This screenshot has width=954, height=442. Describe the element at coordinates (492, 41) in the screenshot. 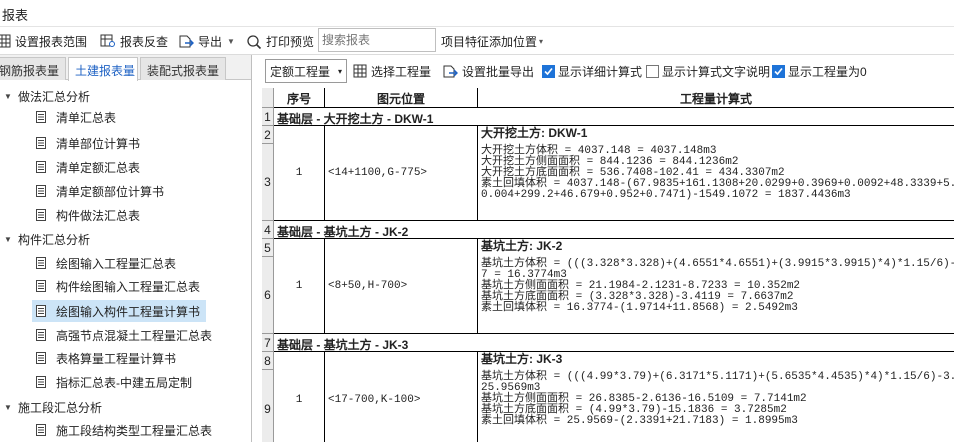

I see `feature-position-dropdown: 项目特征添加位置 ▾` at that location.